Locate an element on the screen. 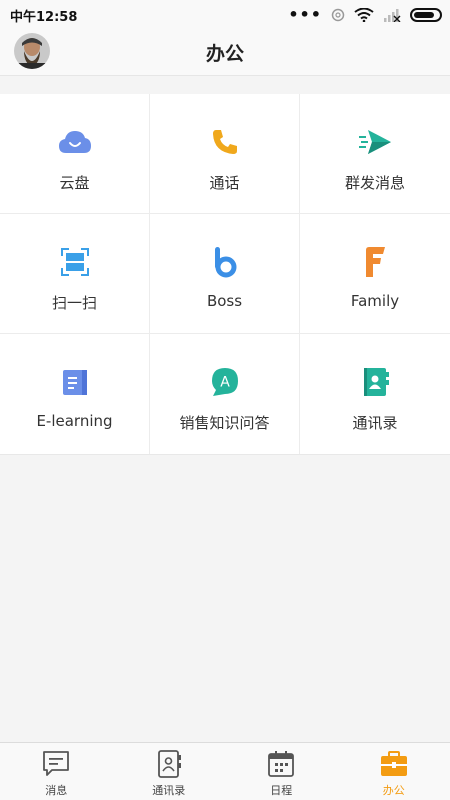 This screenshot has height=800, width=450. tab-contacts: 通讯录 is located at coordinates (169, 771).